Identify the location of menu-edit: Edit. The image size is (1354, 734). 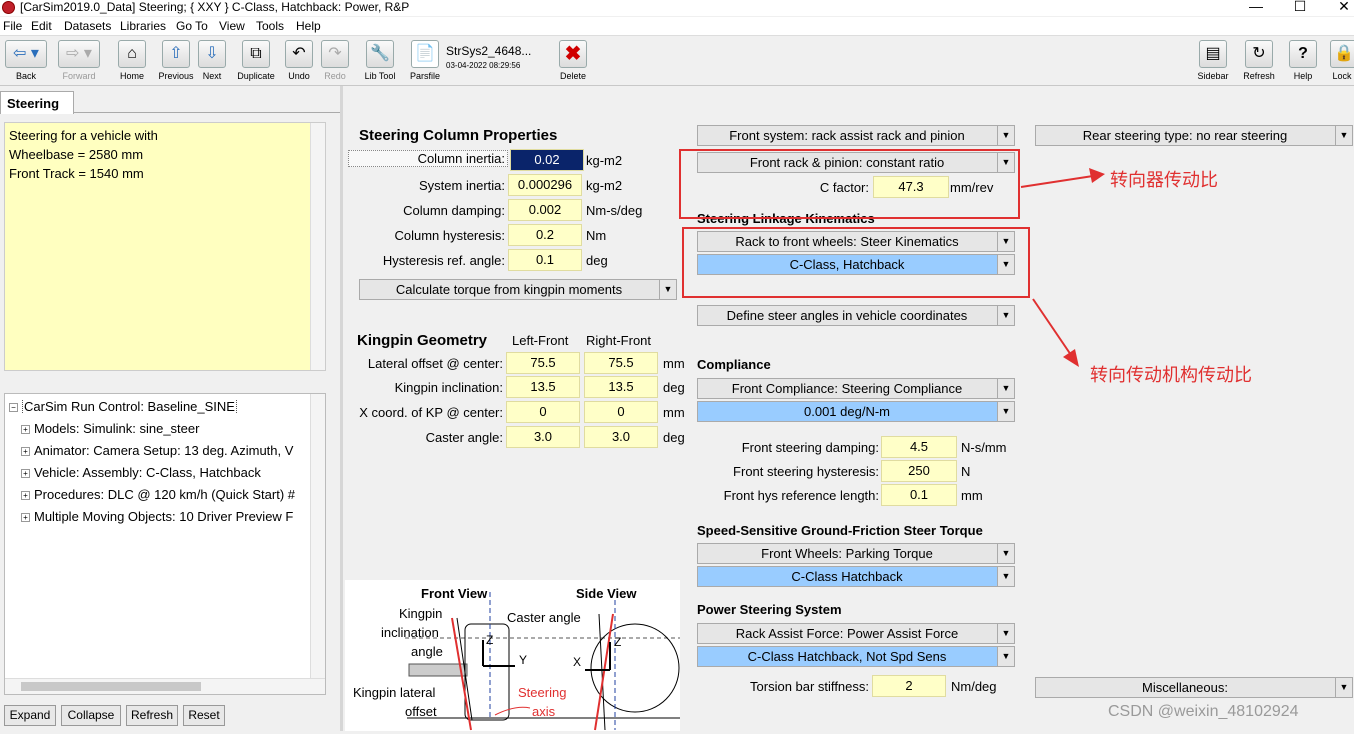
(41, 26).